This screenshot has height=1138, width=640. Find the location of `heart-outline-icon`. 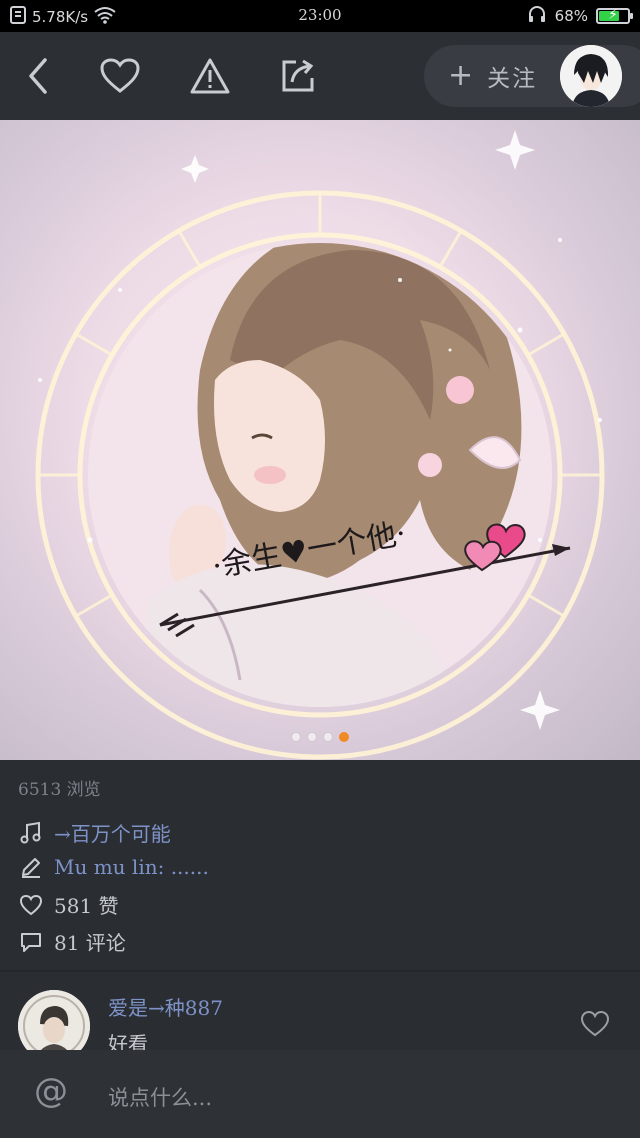

heart-outline-icon is located at coordinates (31, 905).